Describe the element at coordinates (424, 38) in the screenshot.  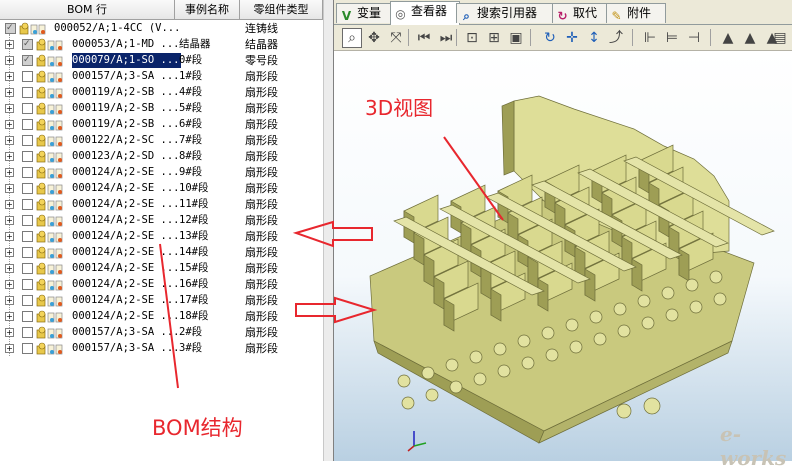
I see `first-icon: ⏮` at that location.